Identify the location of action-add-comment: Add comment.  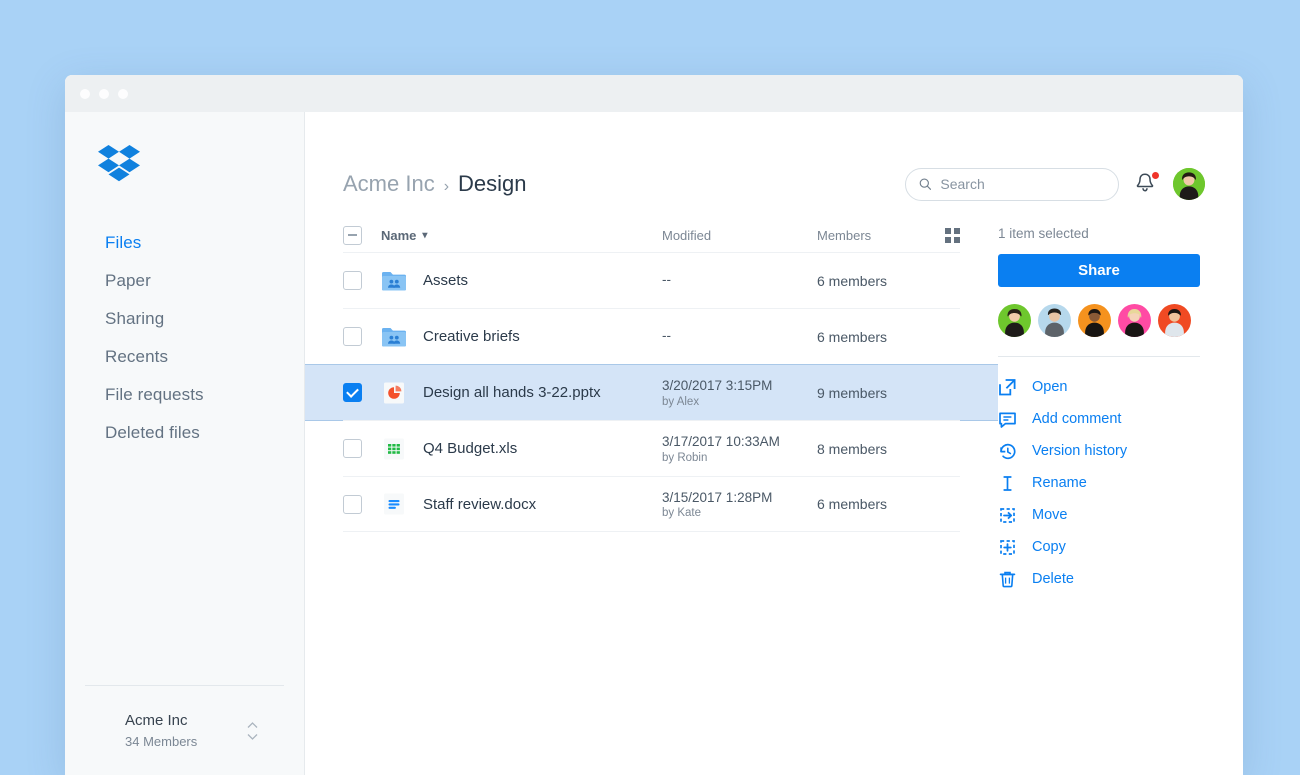
(1099, 419).